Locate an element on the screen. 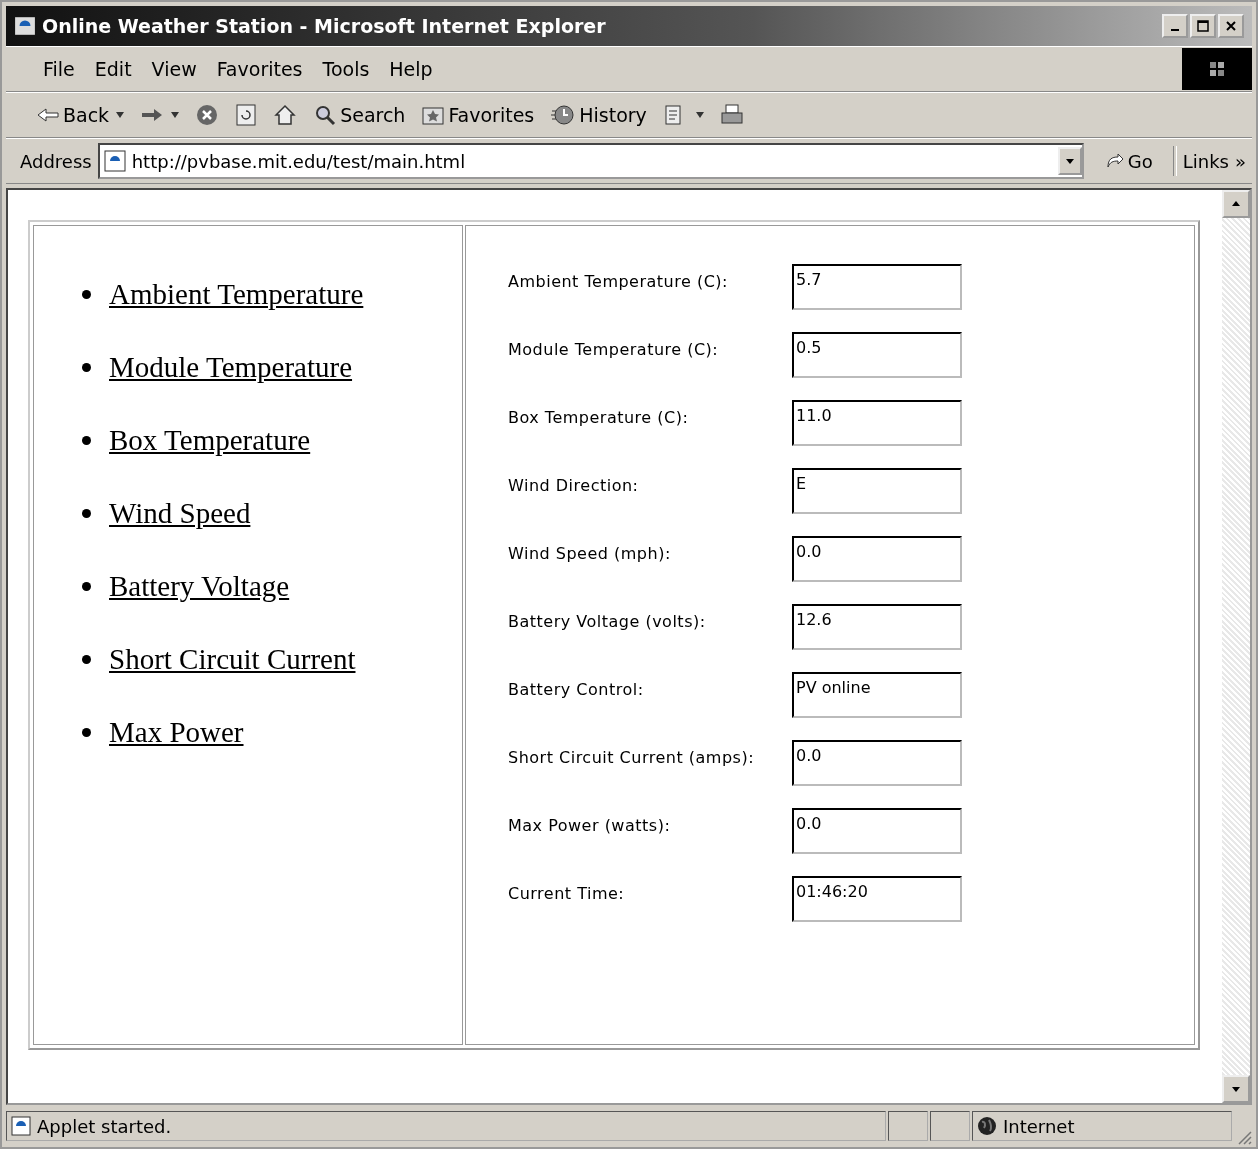 This screenshot has width=1258, height=1149. maximize-icon is located at coordinates (1203, 26).